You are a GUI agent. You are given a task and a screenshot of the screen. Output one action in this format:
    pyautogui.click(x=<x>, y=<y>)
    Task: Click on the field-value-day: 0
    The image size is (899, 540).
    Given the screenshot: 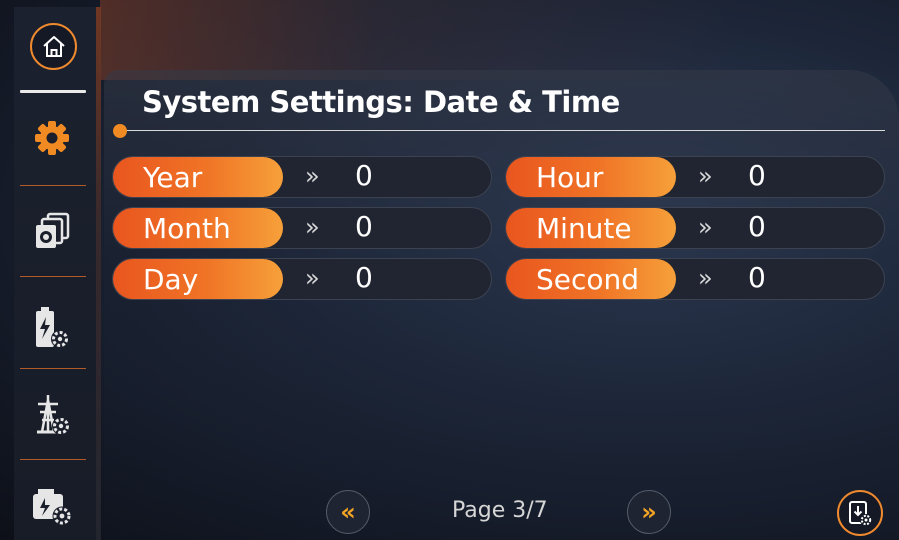 What is the action you would take?
    pyautogui.click(x=364, y=277)
    